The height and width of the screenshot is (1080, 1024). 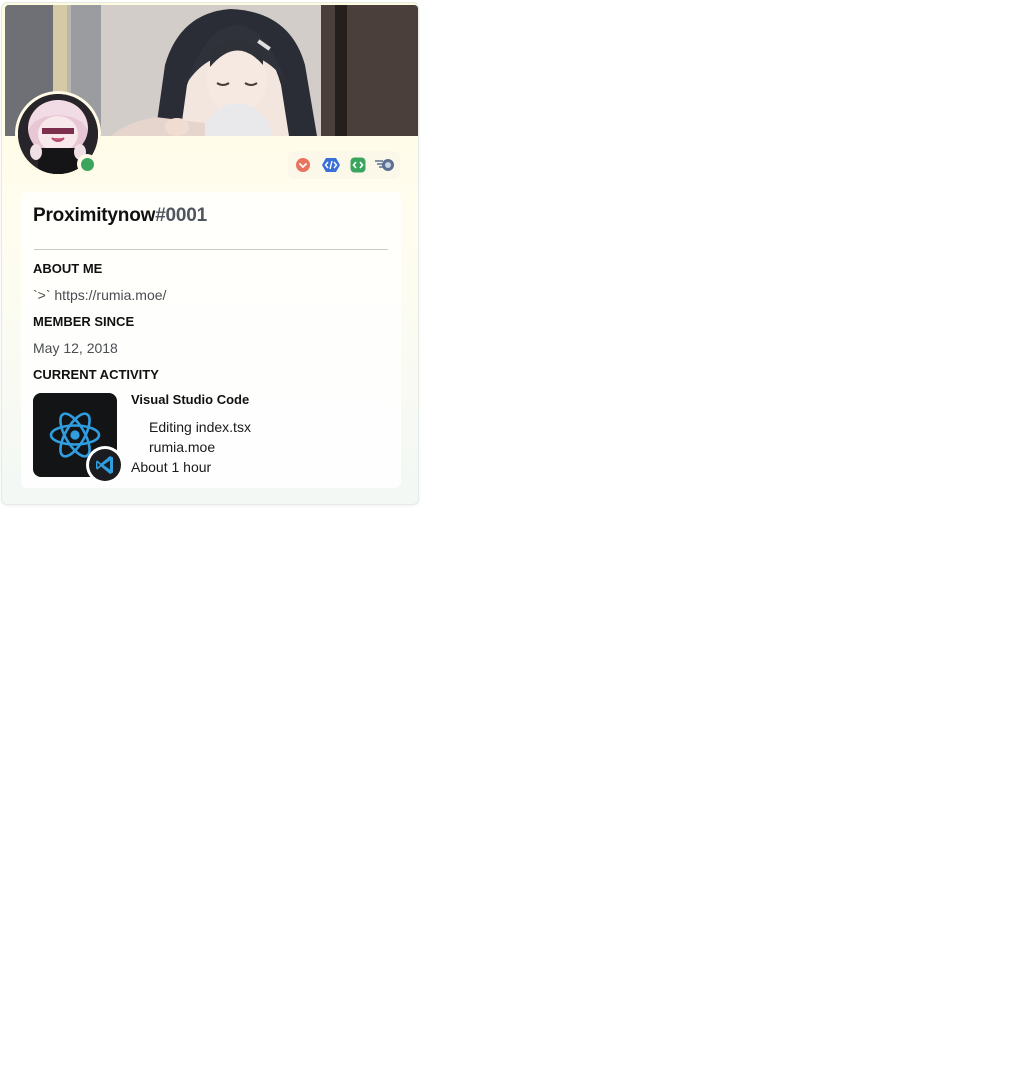 I want to click on active-developer-badge-icon, so click(x=331, y=165).